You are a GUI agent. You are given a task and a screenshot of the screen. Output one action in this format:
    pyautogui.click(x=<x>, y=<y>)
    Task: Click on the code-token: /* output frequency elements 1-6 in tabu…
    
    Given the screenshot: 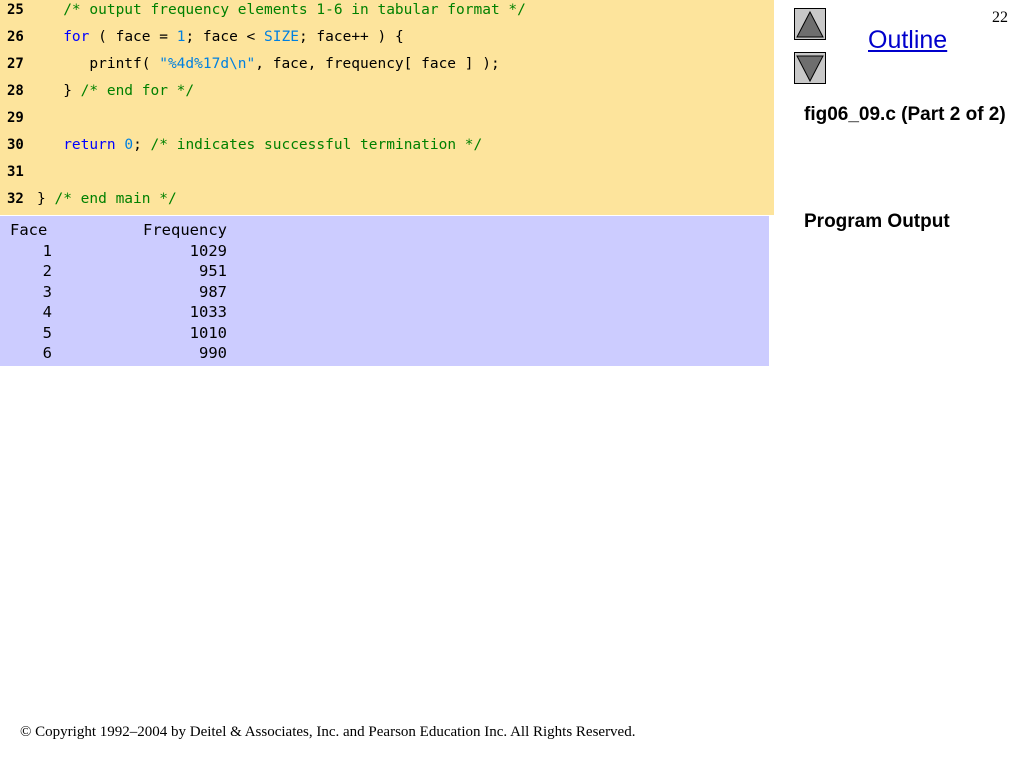 What is the action you would take?
    pyautogui.click(x=294, y=10)
    